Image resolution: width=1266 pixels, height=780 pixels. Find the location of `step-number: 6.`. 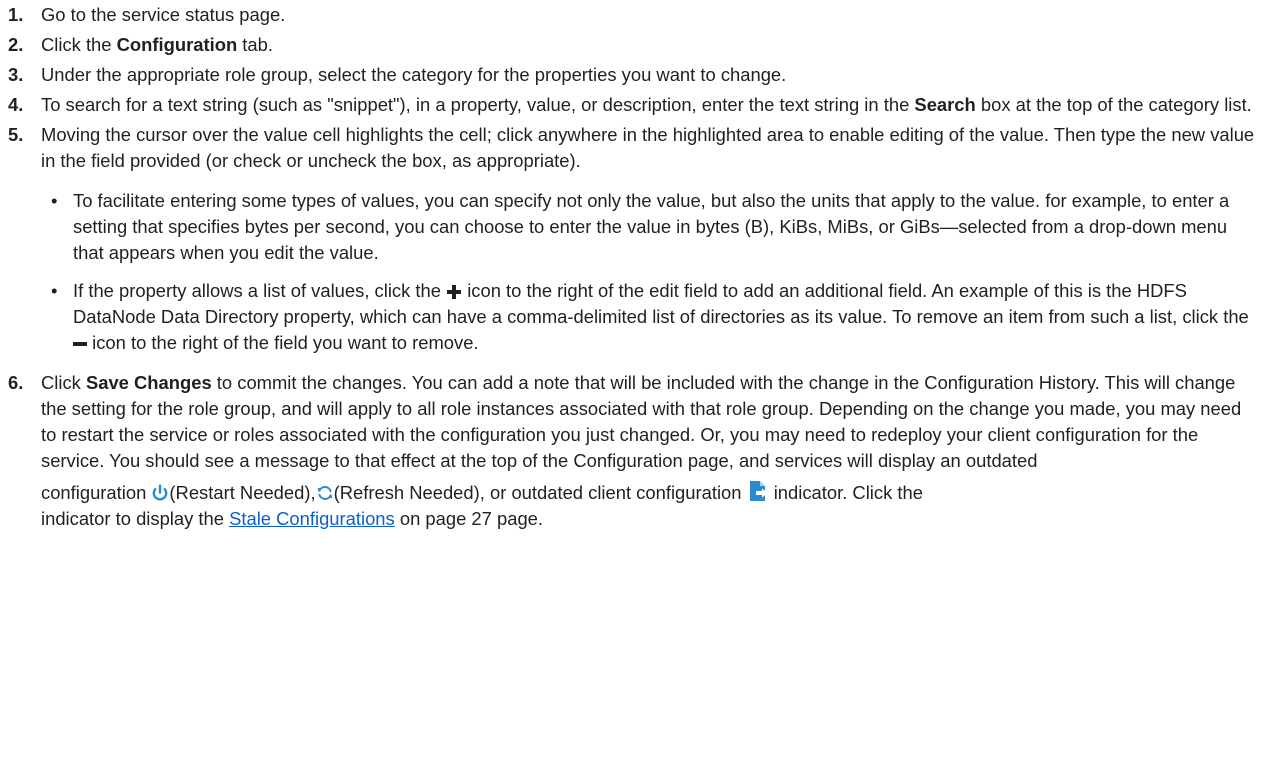

step-number: 6. is located at coordinates (16, 382).